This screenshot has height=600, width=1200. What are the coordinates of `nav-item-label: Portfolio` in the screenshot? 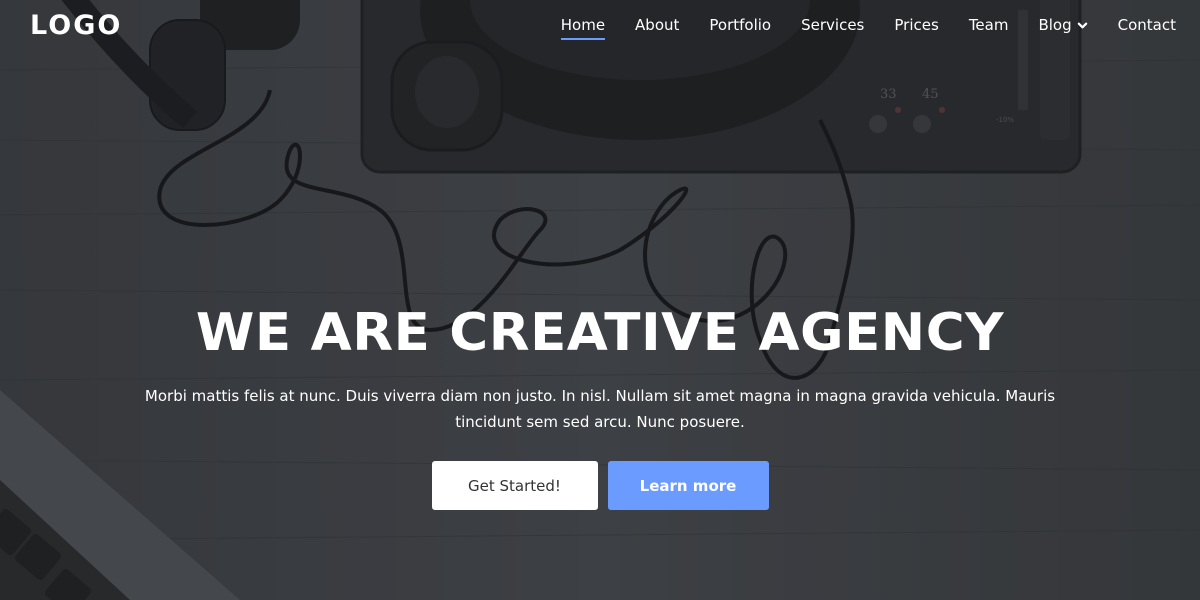 It's located at (740, 25).